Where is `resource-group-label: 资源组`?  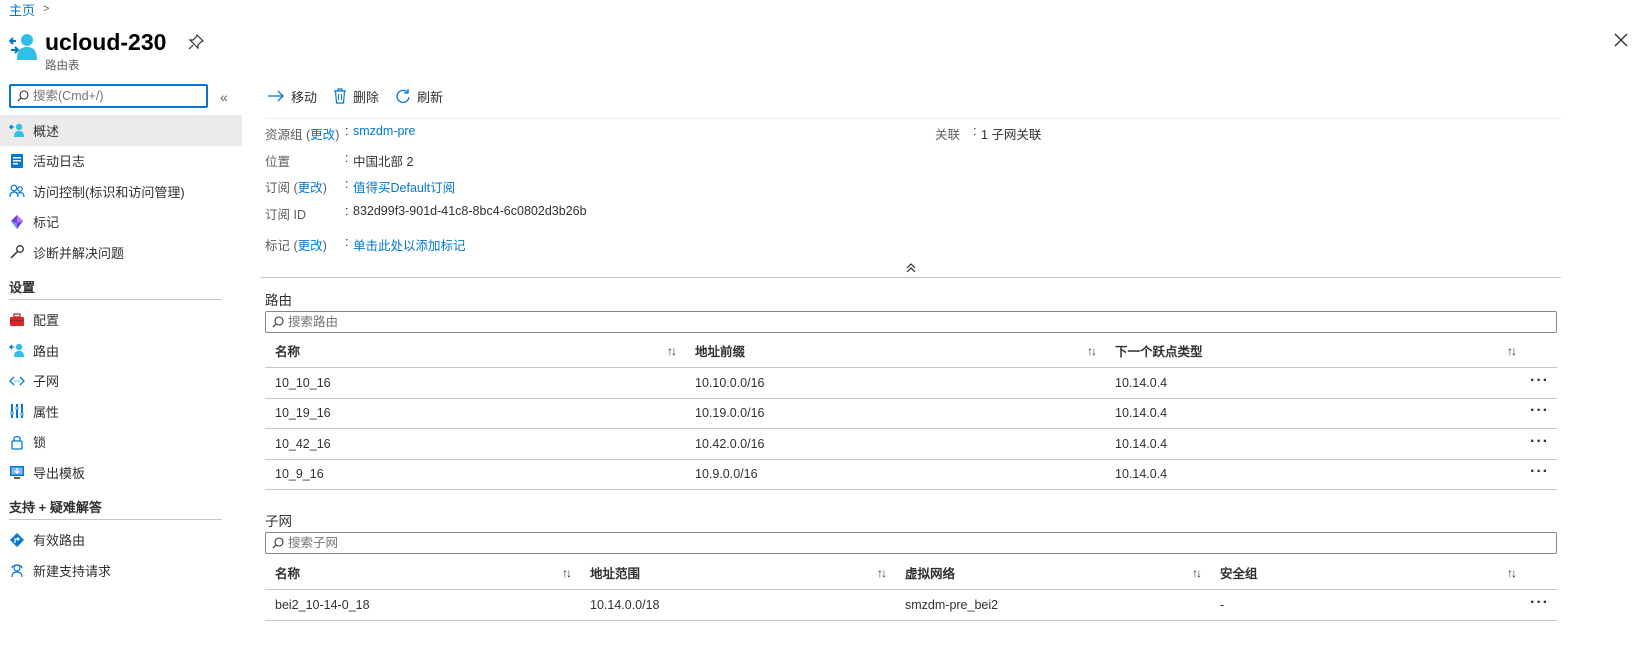 resource-group-label: 资源组 is located at coordinates (284, 135).